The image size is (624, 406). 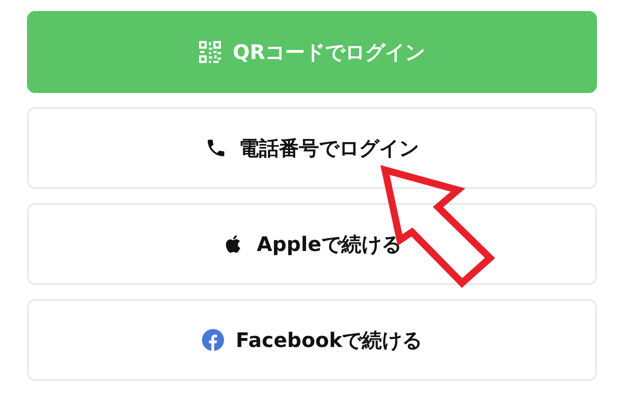 What do you see at coordinates (213, 340) in the screenshot?
I see `facebook-icon` at bounding box center [213, 340].